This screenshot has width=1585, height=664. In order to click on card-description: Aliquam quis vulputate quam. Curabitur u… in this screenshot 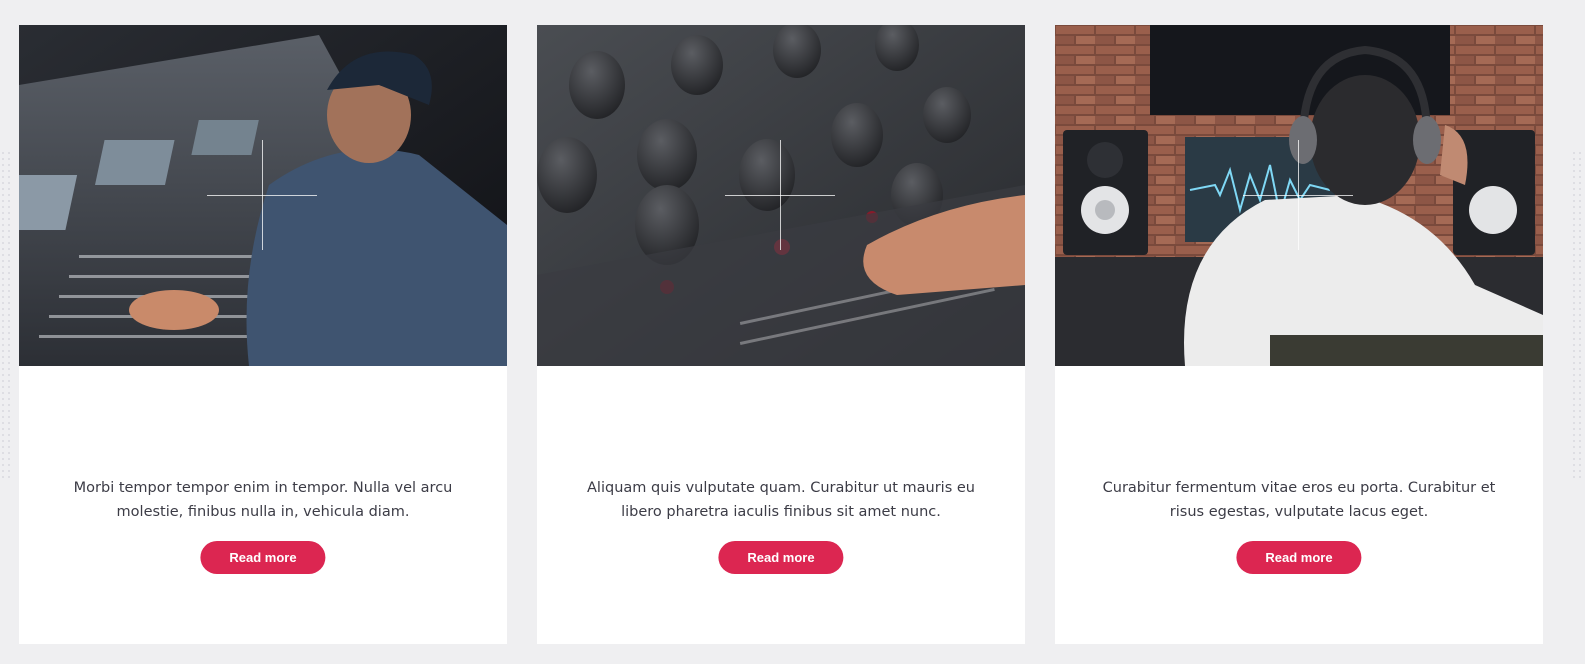, I will do `click(781, 499)`.